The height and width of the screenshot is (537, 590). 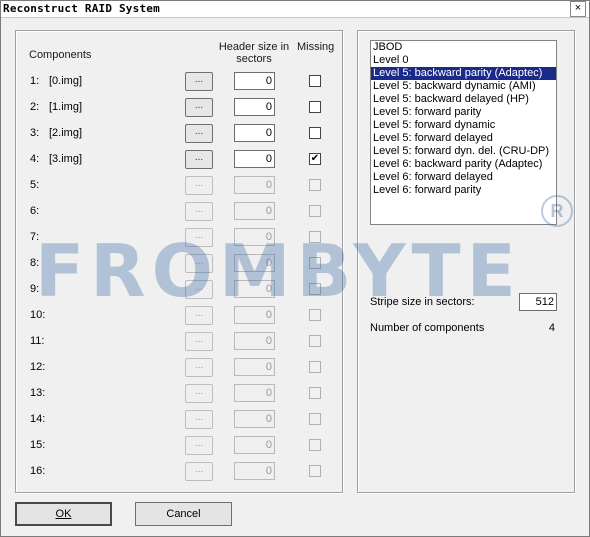 I want to click on header-size-header: Header size in sectors, so click(x=254, y=53).